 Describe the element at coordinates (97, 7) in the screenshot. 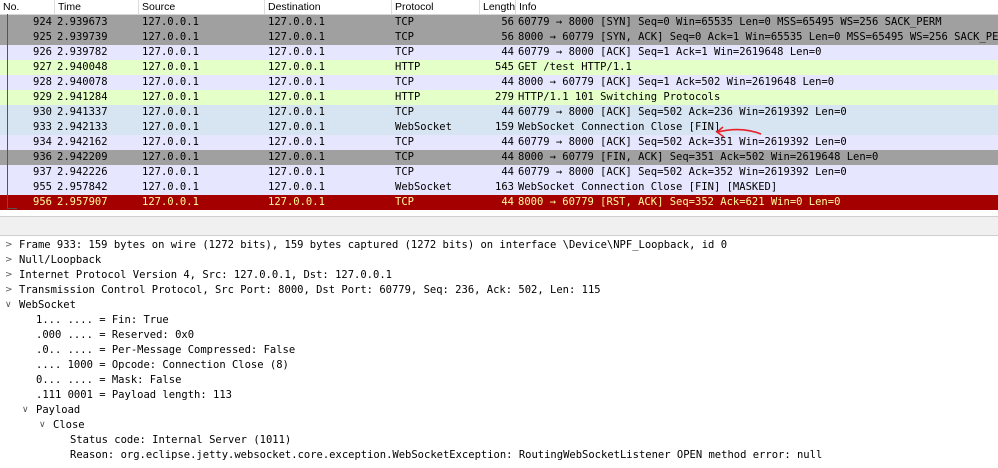

I see `column-header-time: Time` at that location.